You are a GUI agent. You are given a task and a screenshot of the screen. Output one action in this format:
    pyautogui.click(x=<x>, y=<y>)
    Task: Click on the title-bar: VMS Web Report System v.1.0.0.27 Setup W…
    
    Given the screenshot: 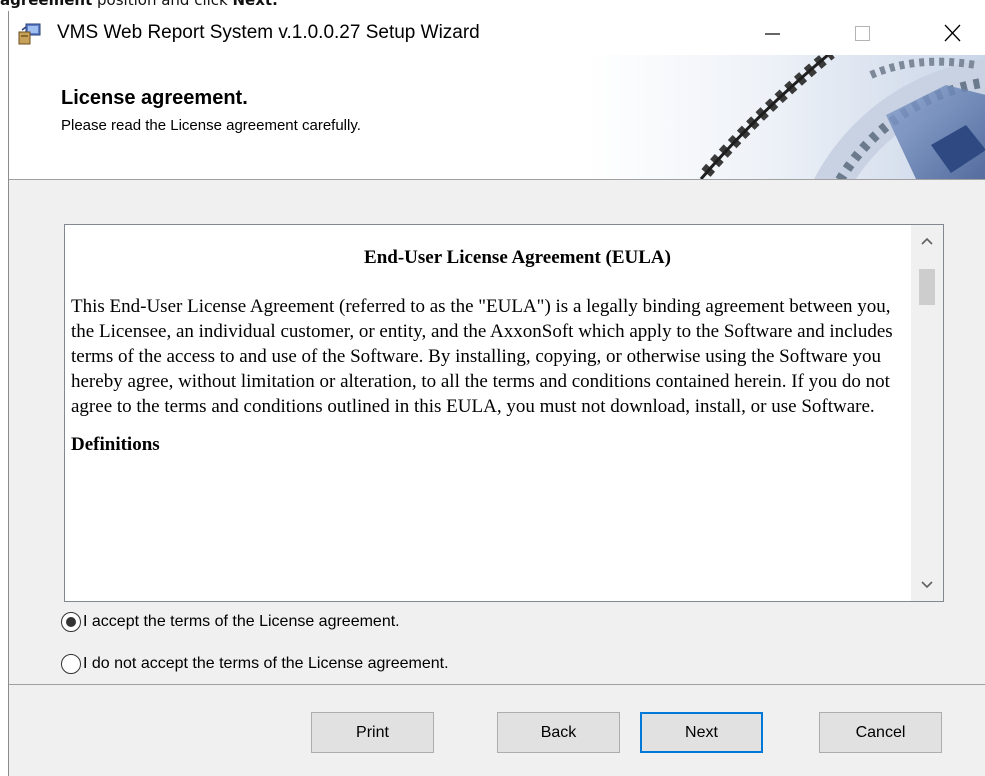 What is the action you would take?
    pyautogui.click(x=497, y=33)
    